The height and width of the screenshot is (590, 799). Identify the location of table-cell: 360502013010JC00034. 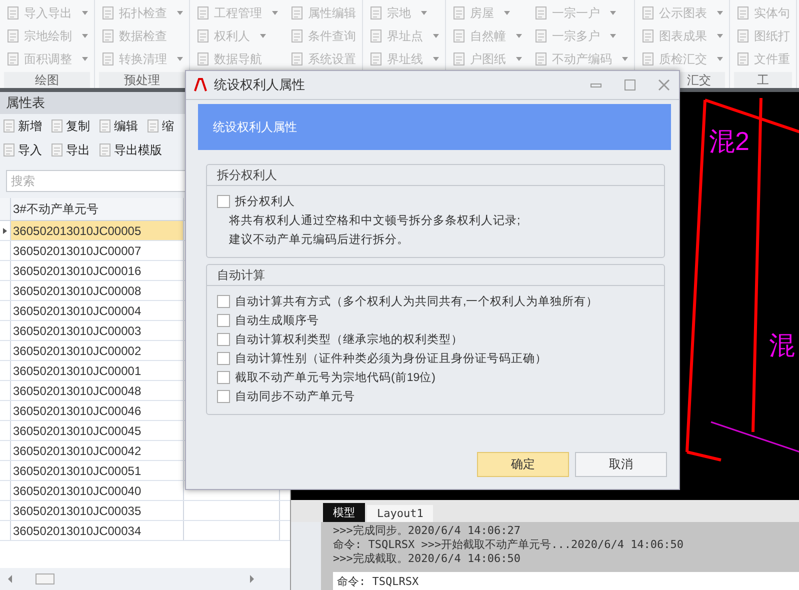
(97, 530).